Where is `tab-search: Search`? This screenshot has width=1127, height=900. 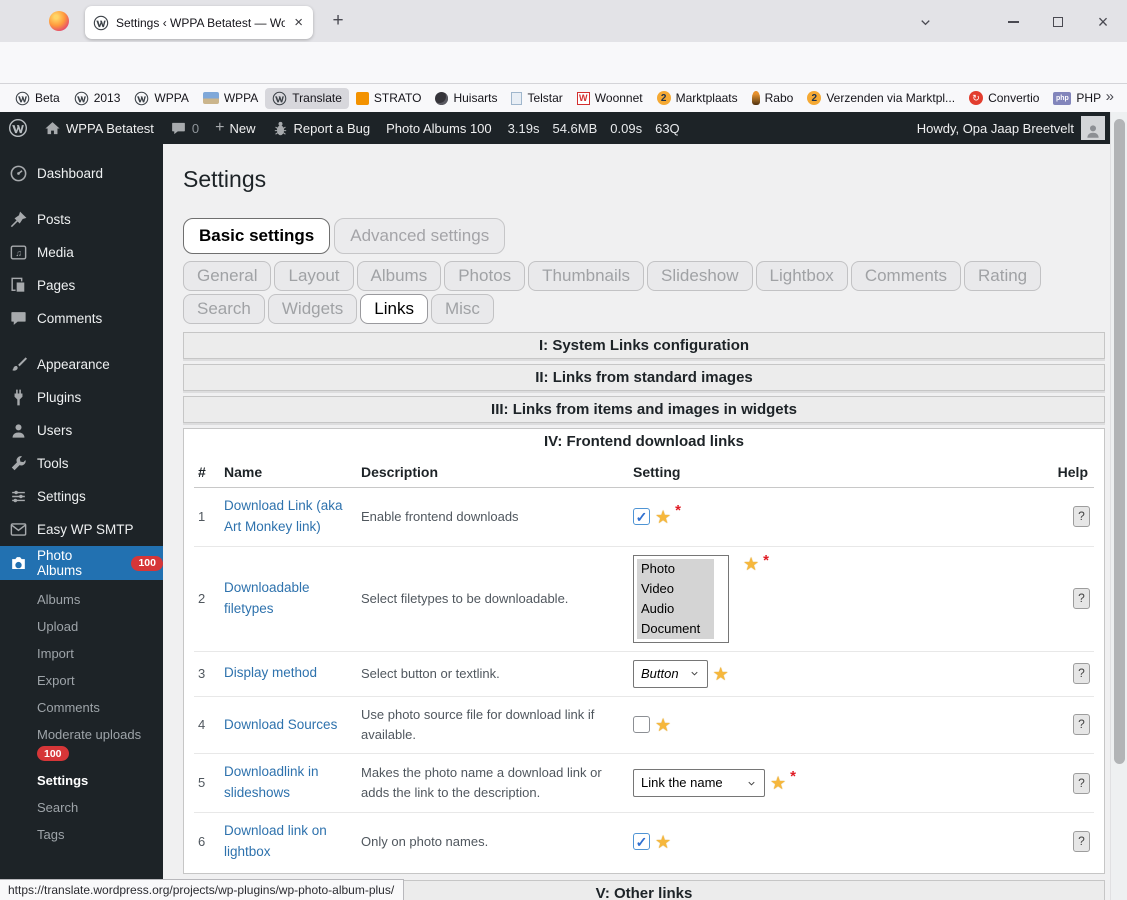
tab-search: Search is located at coordinates (224, 309).